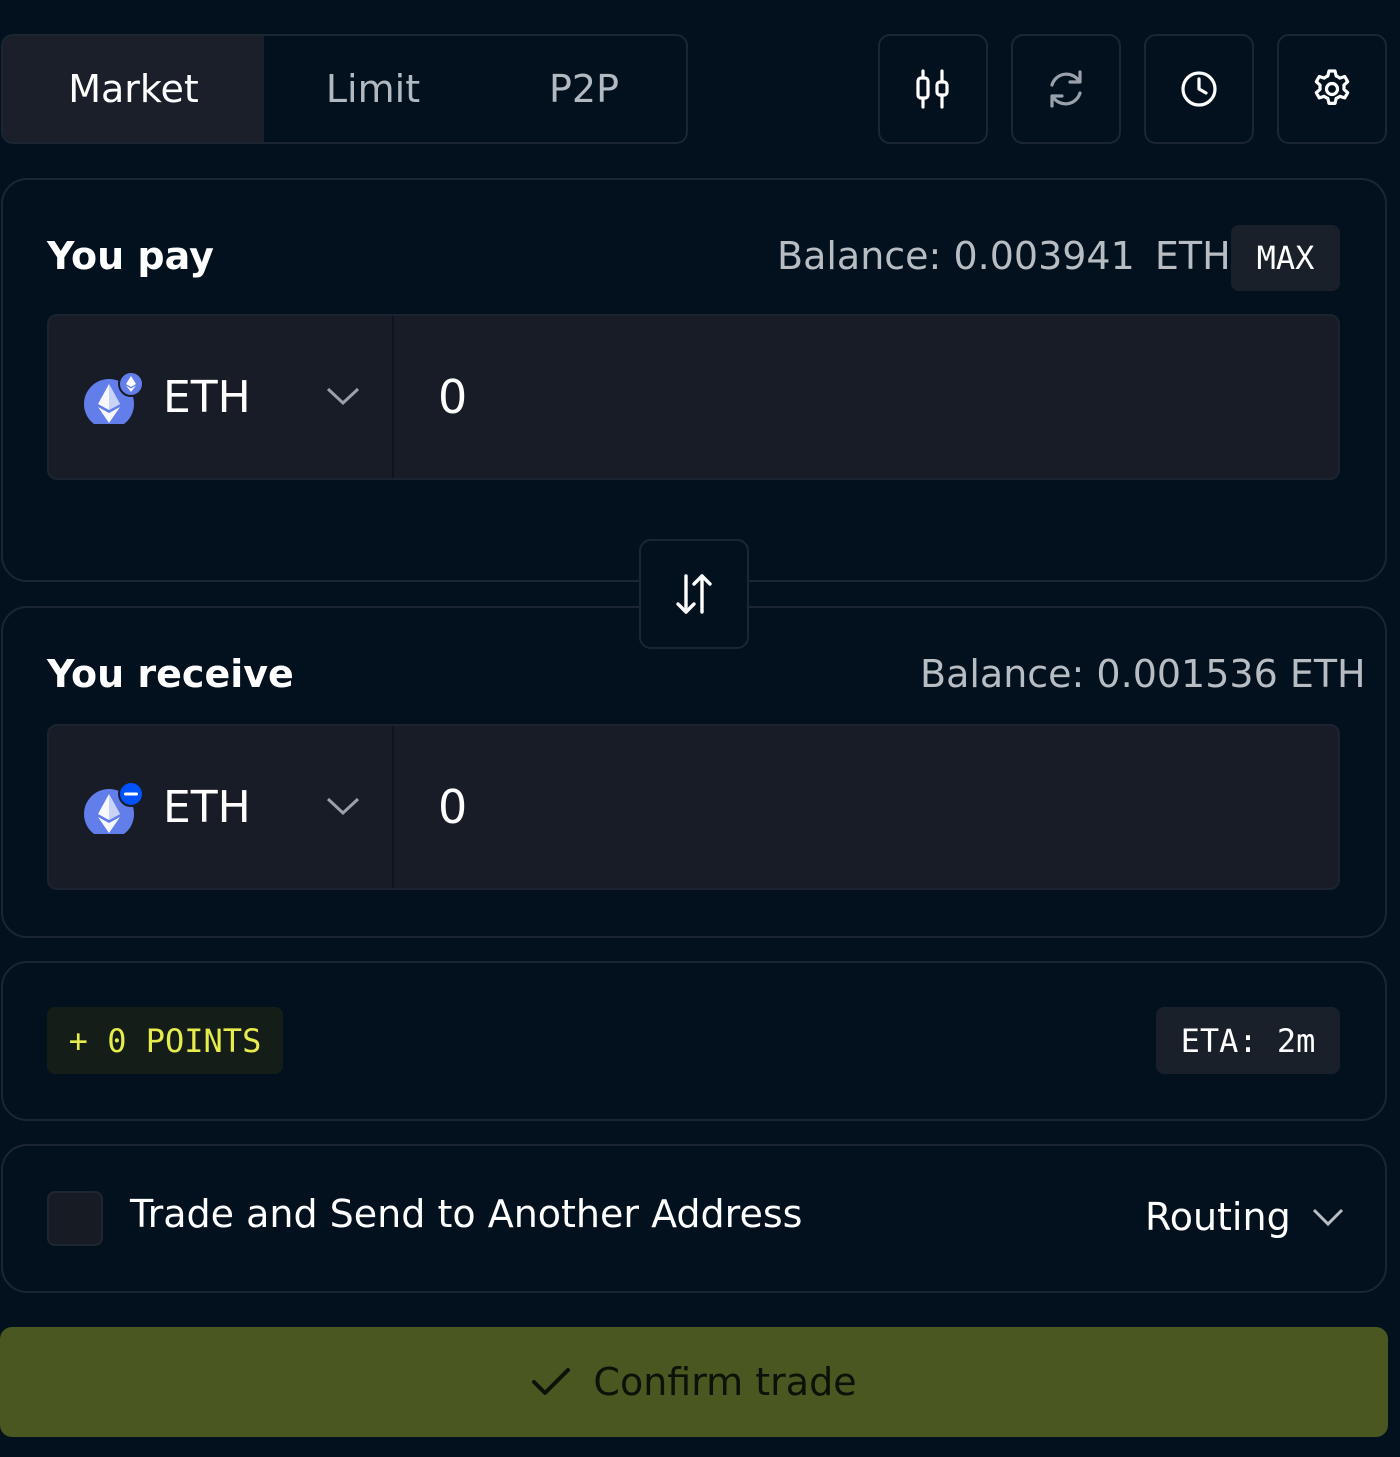  I want to click on confirm-trade-button: Confirm trade, so click(694, 1382).